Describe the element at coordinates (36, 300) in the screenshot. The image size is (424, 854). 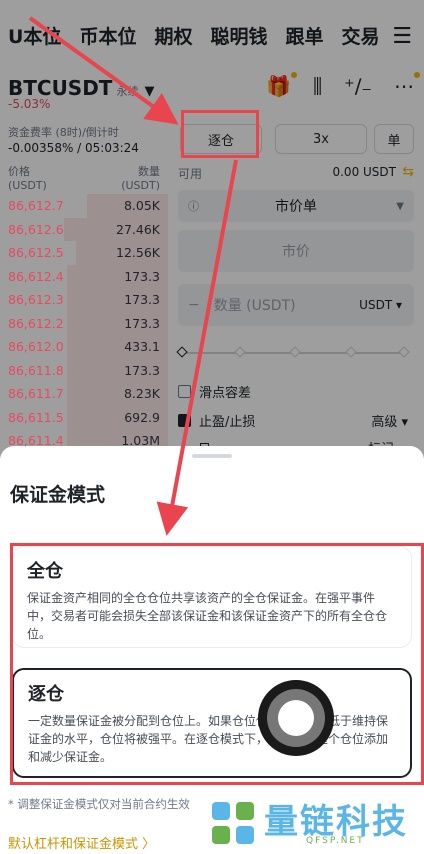
I see `orderbook-price: 86,612.3` at that location.